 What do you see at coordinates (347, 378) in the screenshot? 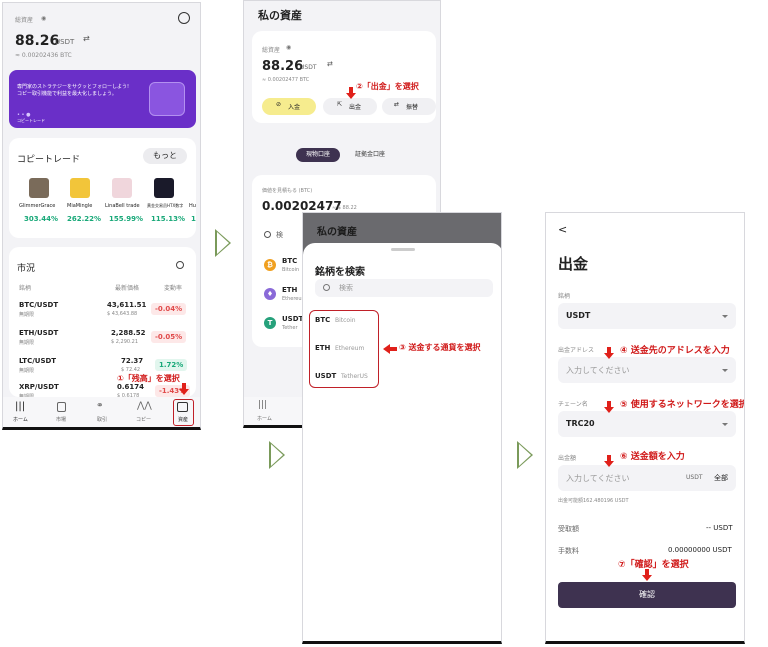
I see `coin-option-usdt: USDT TetherUS` at bounding box center [347, 378].